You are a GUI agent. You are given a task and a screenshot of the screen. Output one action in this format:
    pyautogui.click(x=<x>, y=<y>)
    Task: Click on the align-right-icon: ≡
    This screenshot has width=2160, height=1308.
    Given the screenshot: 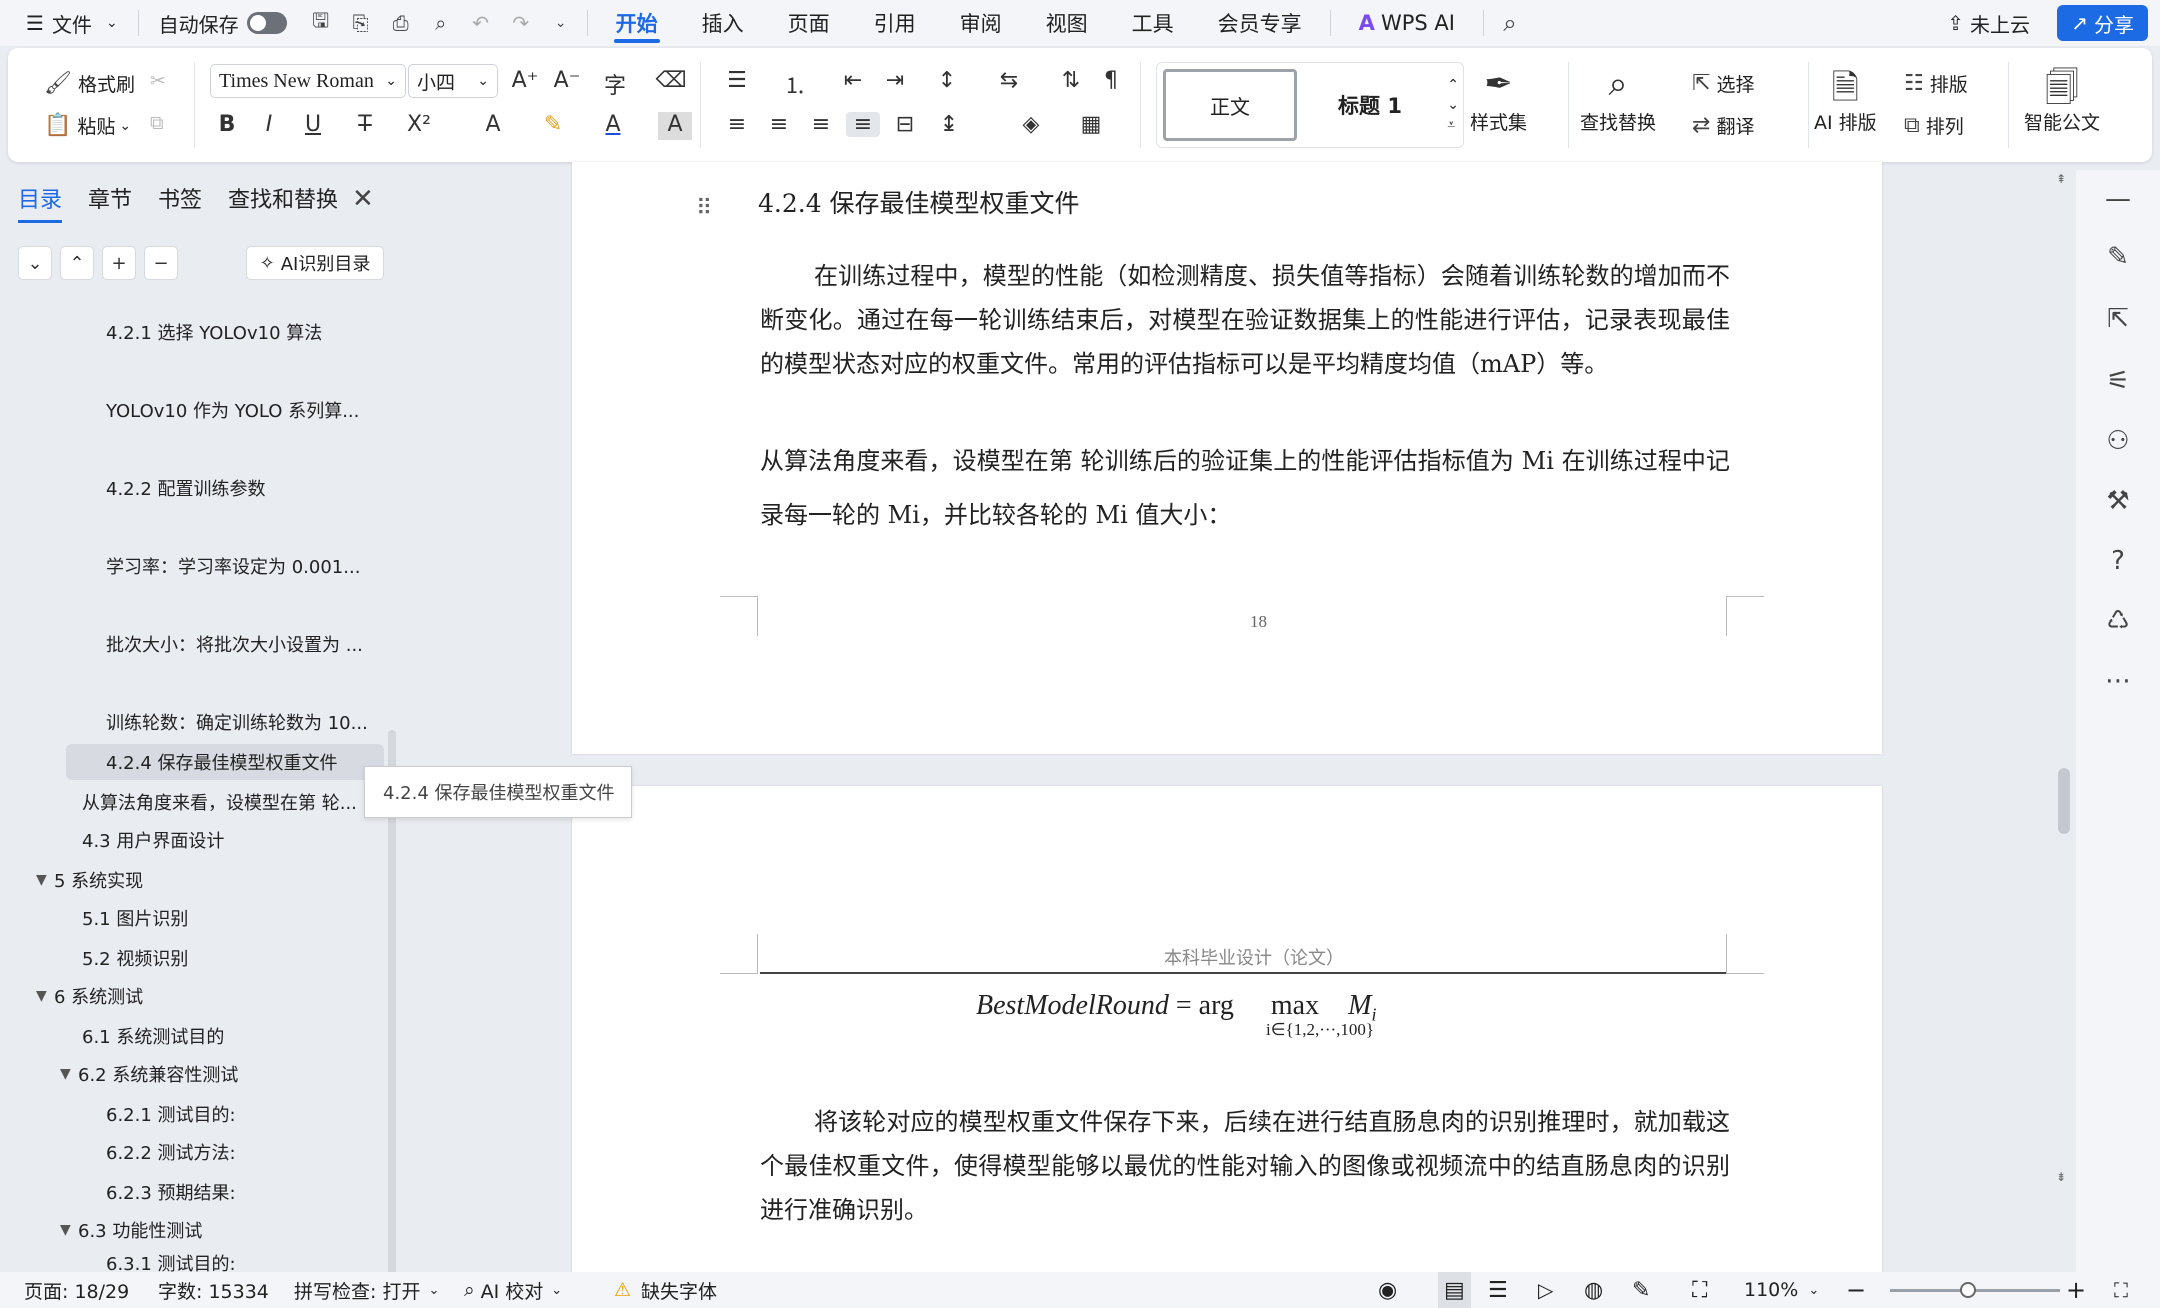 What is the action you would take?
    pyautogui.click(x=821, y=124)
    